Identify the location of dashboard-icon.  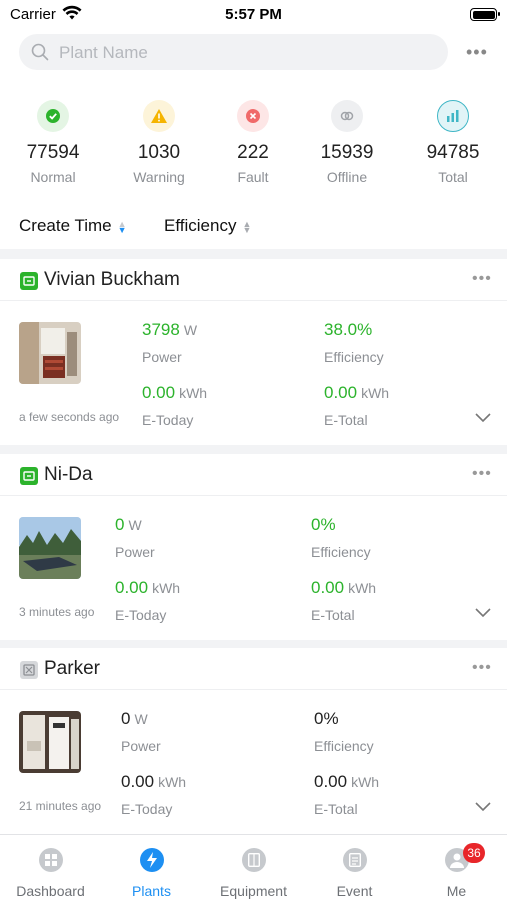
(50, 860).